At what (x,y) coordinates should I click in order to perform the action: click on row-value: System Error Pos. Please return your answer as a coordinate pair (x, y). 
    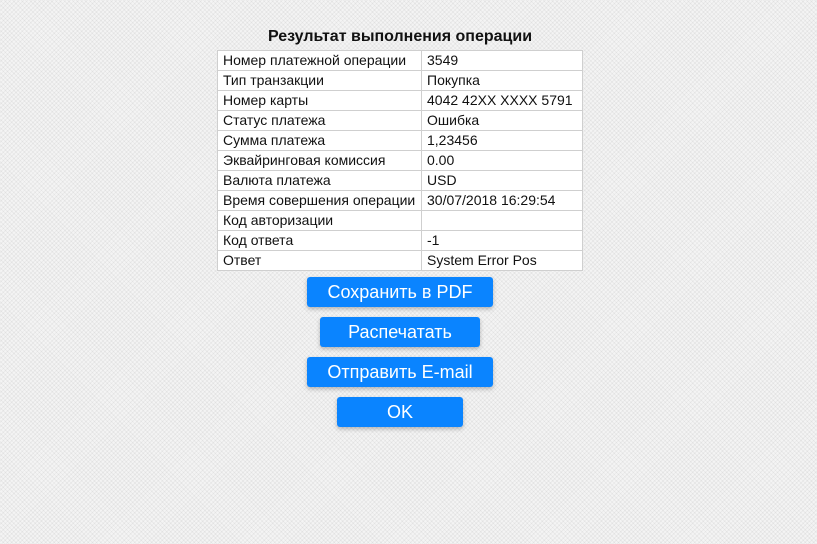
    Looking at the image, I should click on (502, 260).